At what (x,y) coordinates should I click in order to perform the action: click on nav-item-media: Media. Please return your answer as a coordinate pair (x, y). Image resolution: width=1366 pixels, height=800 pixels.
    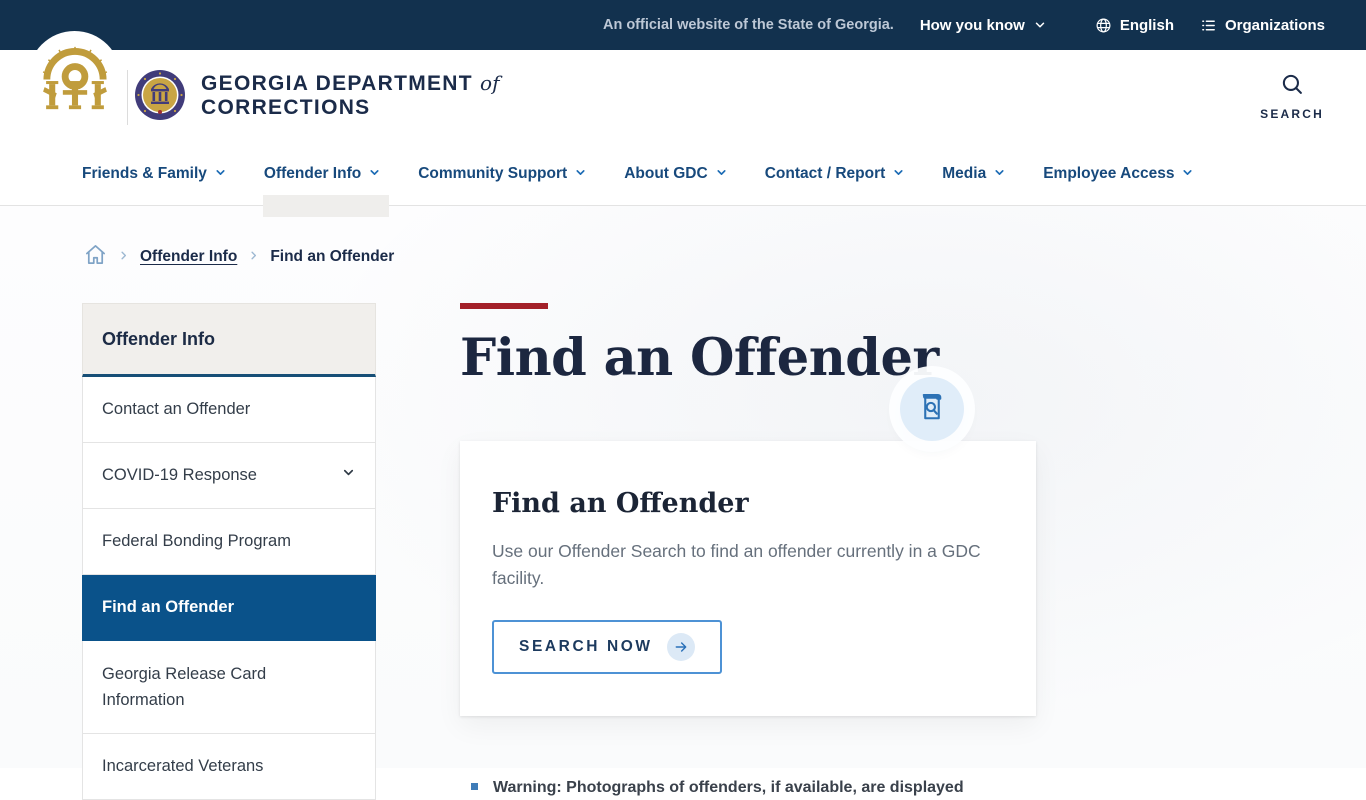
    Looking at the image, I should click on (974, 174).